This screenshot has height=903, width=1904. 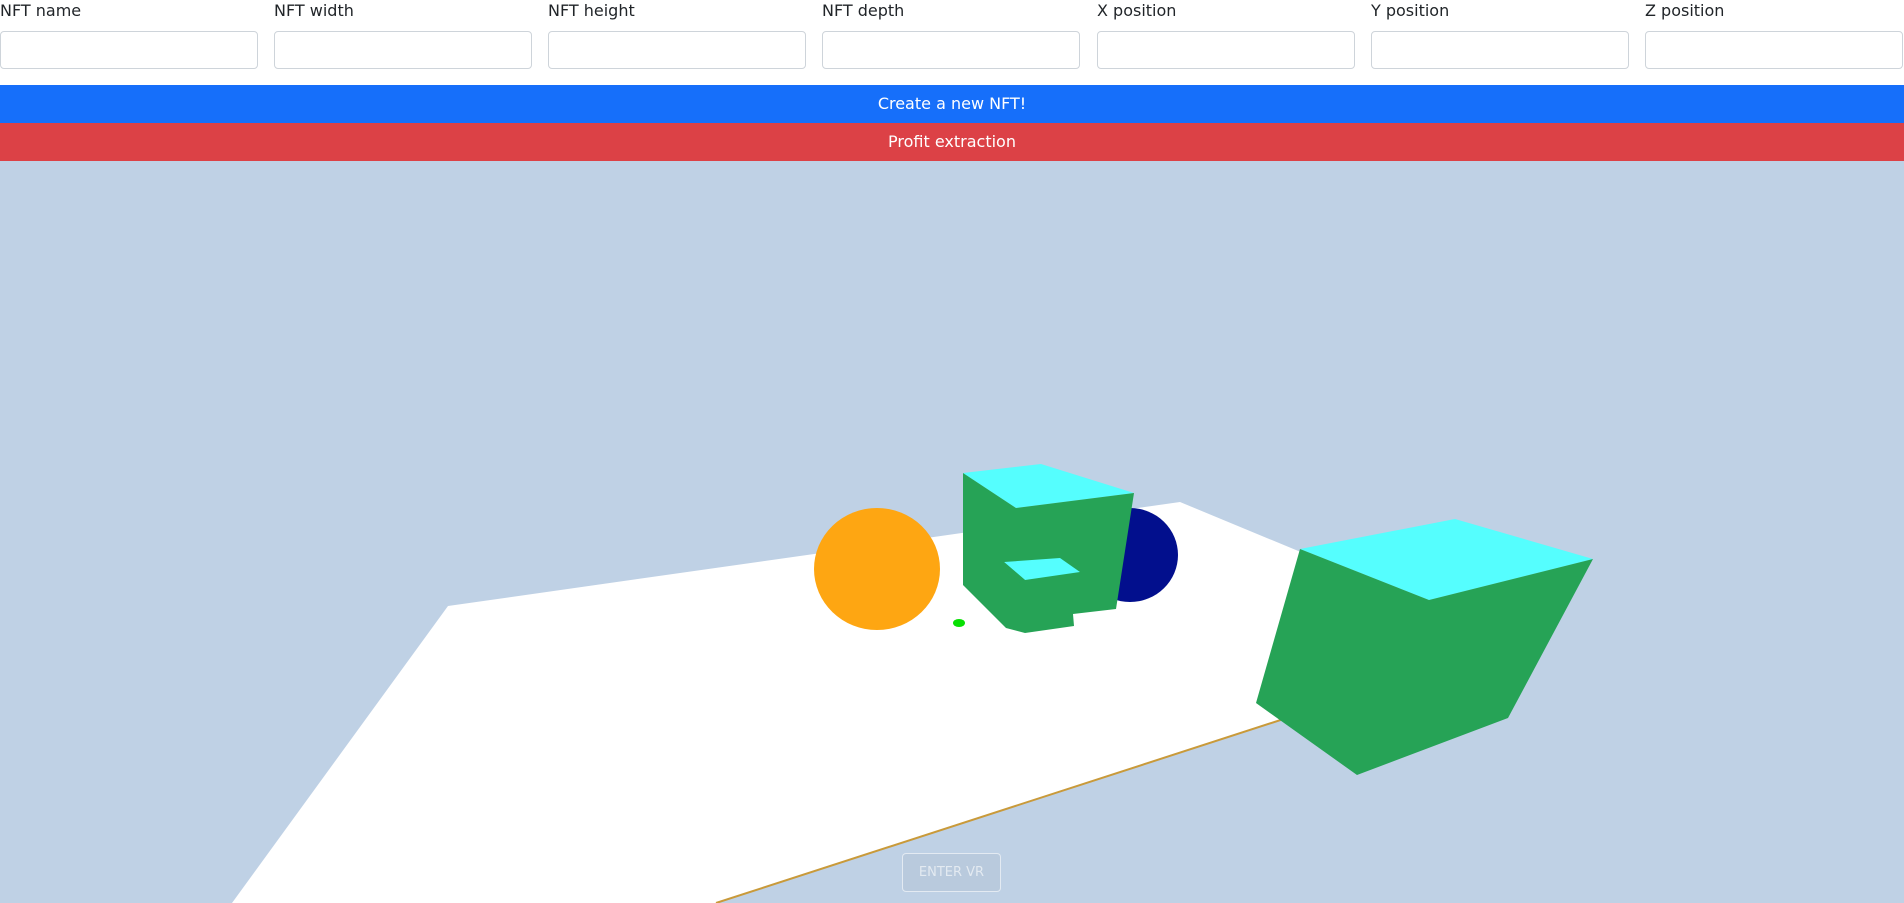 What do you see at coordinates (314, 10) in the screenshot?
I see `nft-width-label: NFT width` at bounding box center [314, 10].